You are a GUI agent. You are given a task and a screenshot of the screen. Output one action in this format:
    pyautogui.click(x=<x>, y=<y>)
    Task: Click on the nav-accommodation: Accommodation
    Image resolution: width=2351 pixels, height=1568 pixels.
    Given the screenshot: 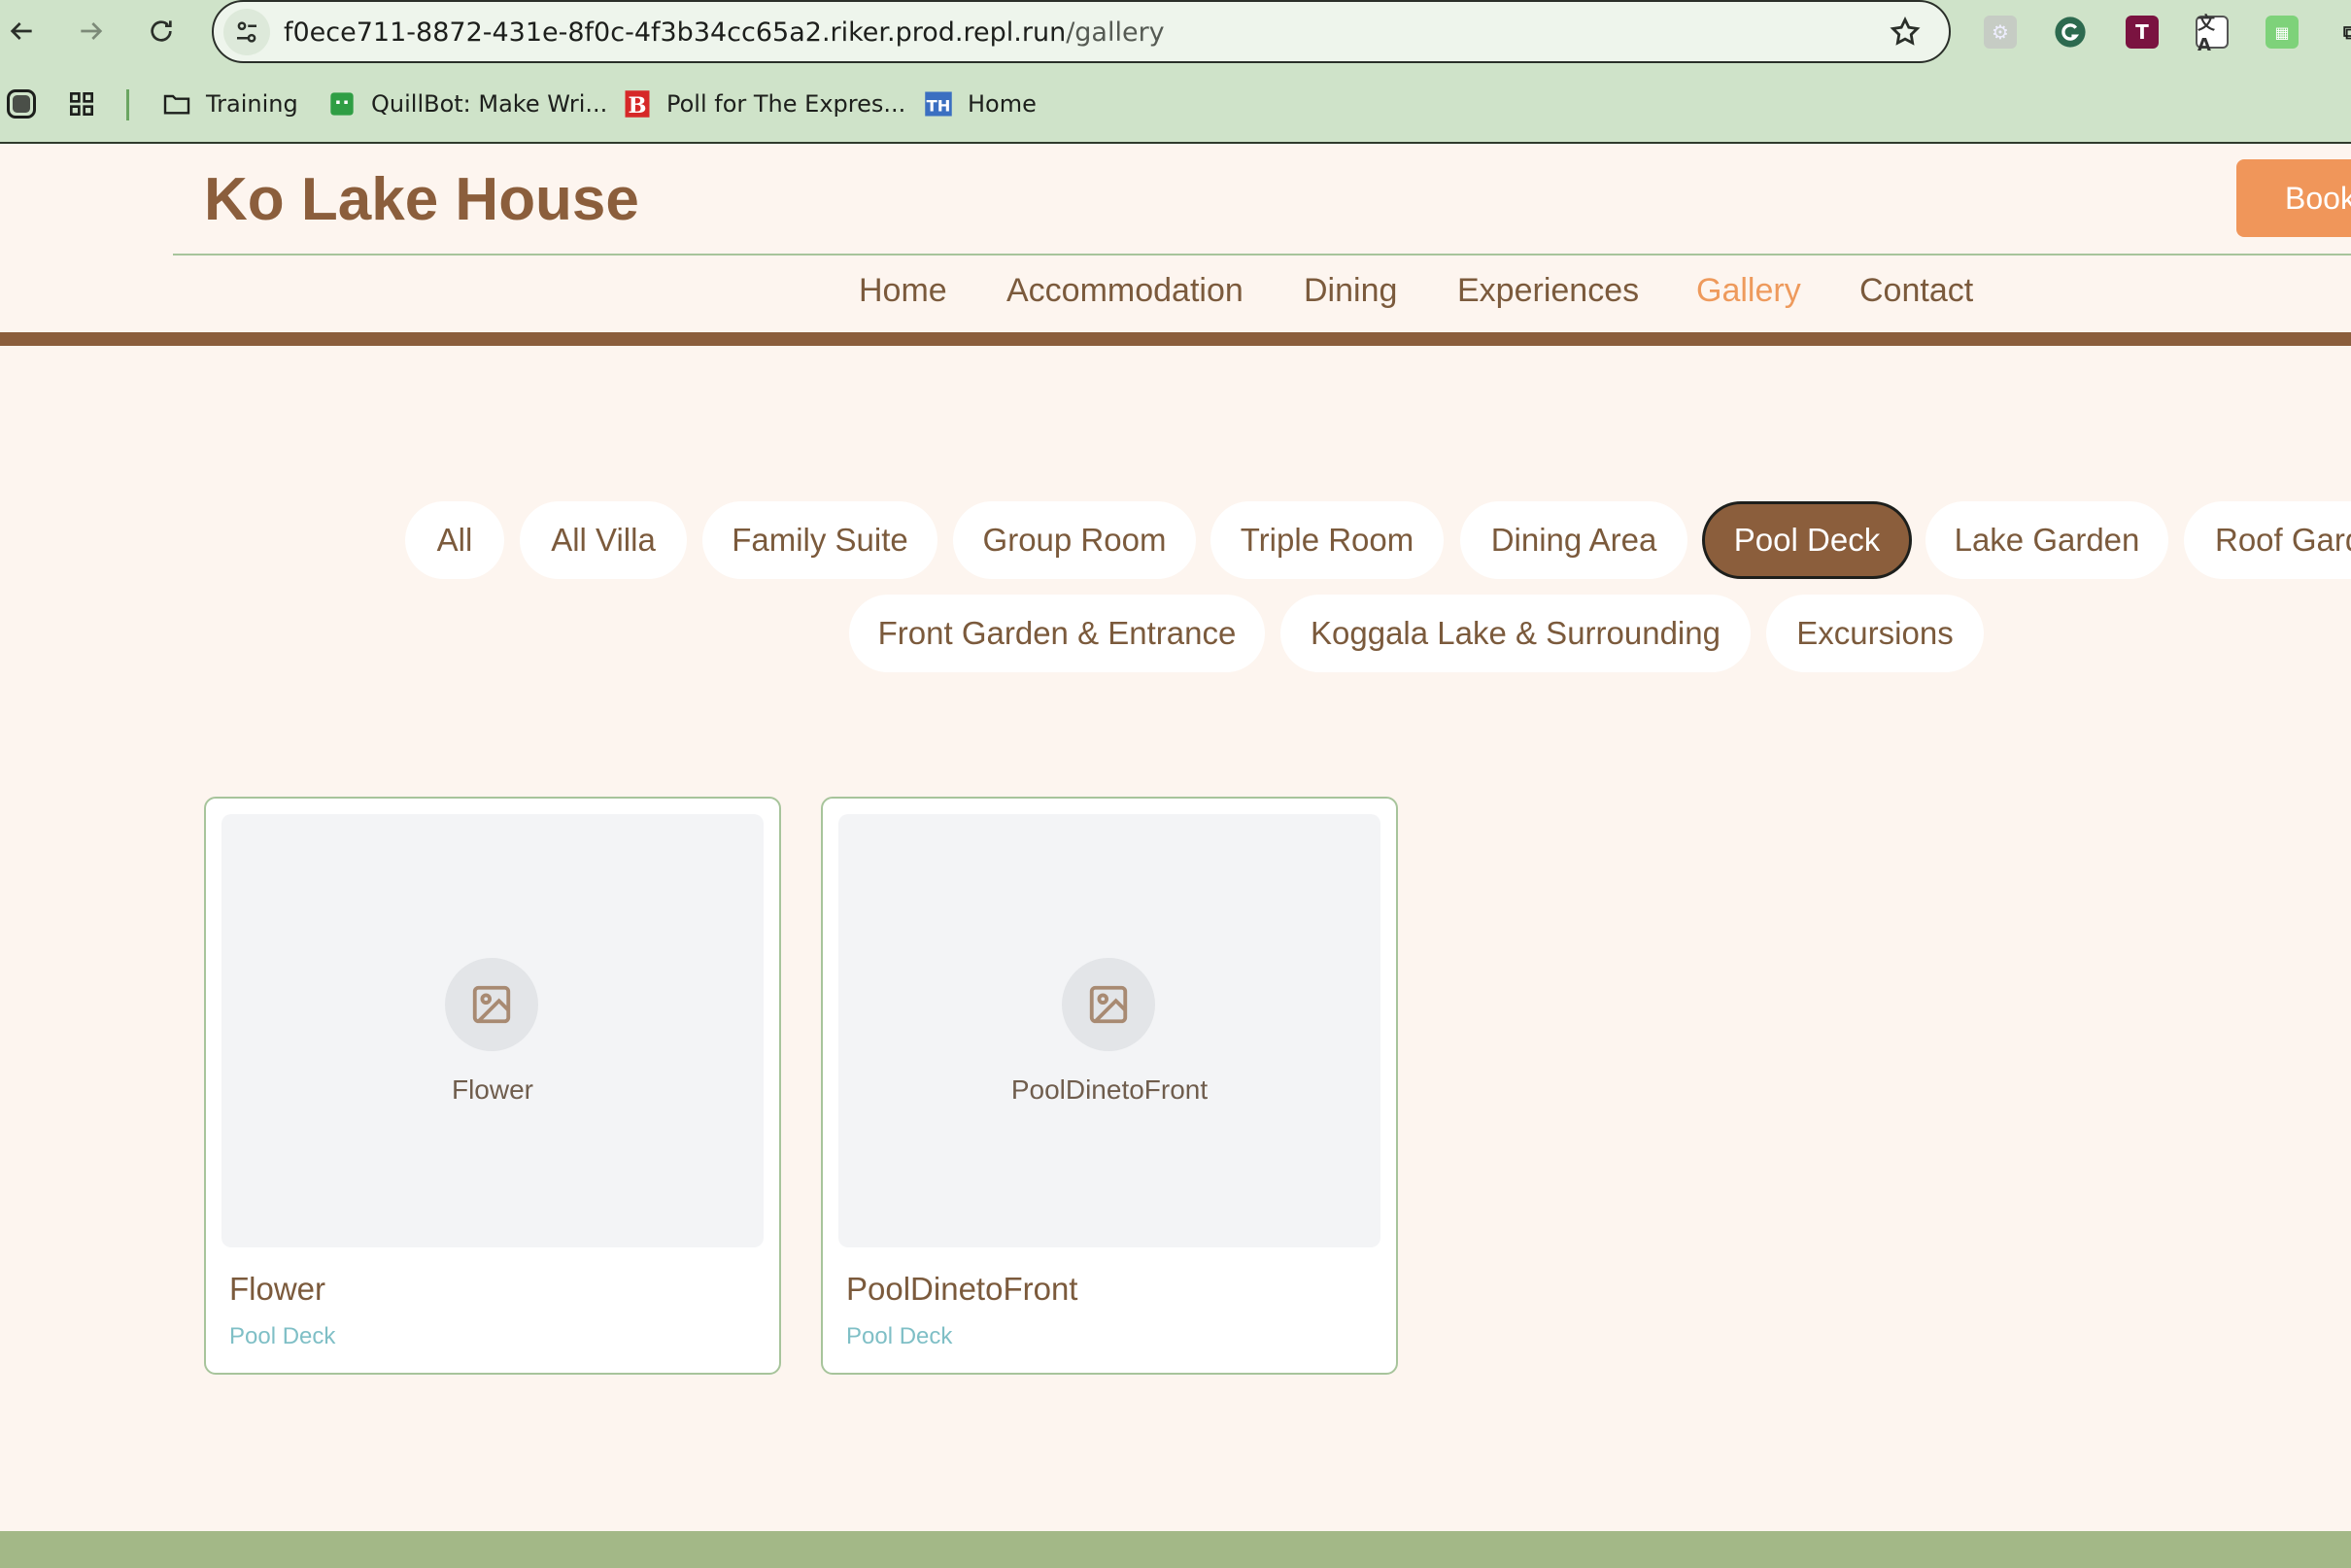 What is the action you would take?
    pyautogui.click(x=1125, y=291)
    